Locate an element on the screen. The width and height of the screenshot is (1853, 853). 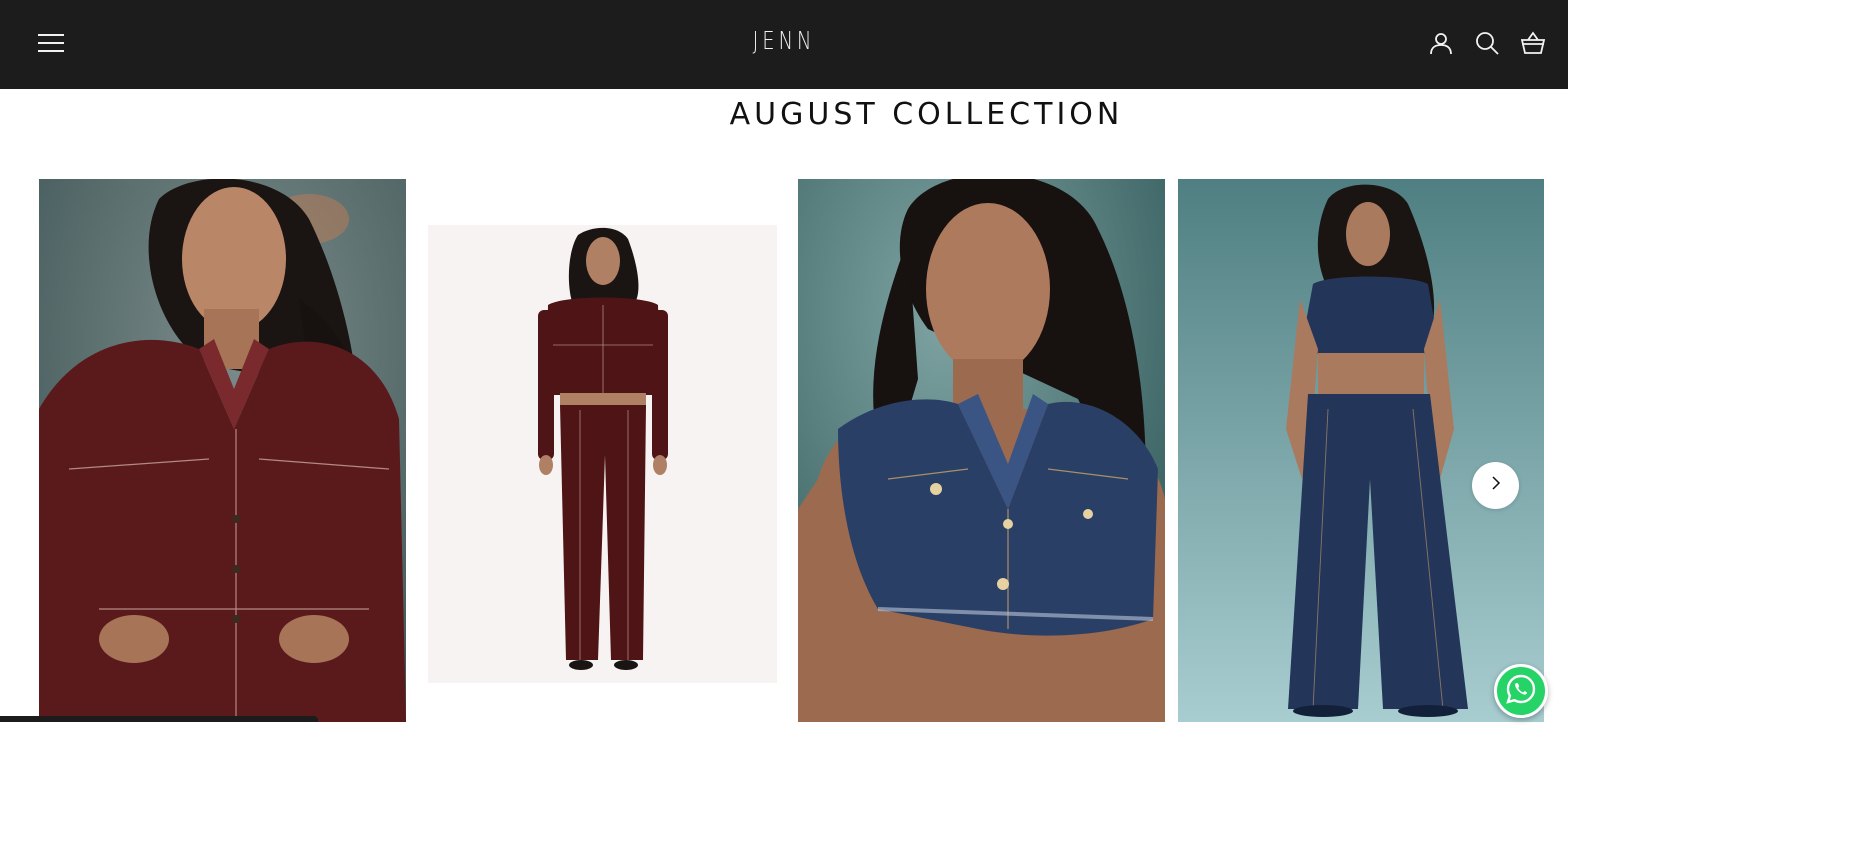
gallery-image-burgundy-jumpsuit is located at coordinates (602, 454).